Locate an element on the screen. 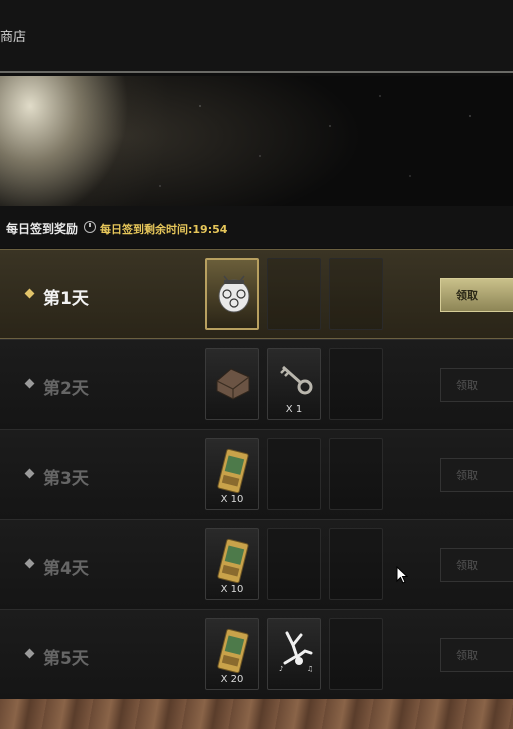 The height and width of the screenshot is (729, 513). dance-emote-icon: ♪ ♫ is located at coordinates (296, 652).